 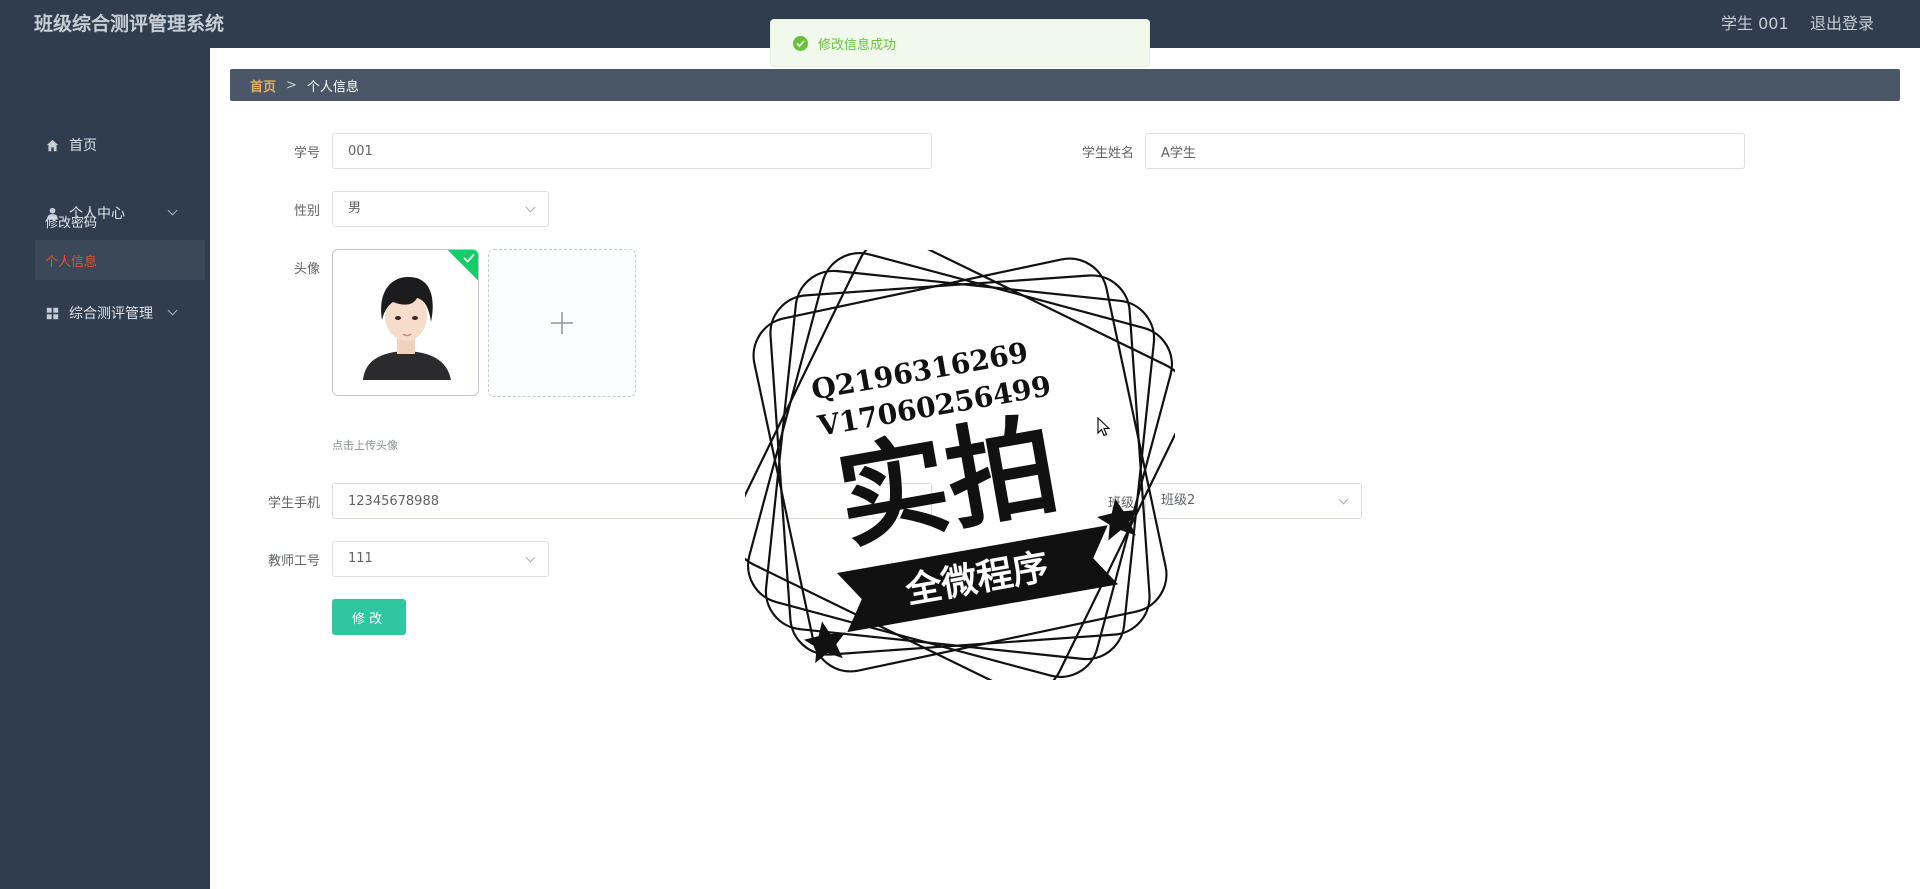 I want to click on gender-select-value: 男, so click(x=355, y=208).